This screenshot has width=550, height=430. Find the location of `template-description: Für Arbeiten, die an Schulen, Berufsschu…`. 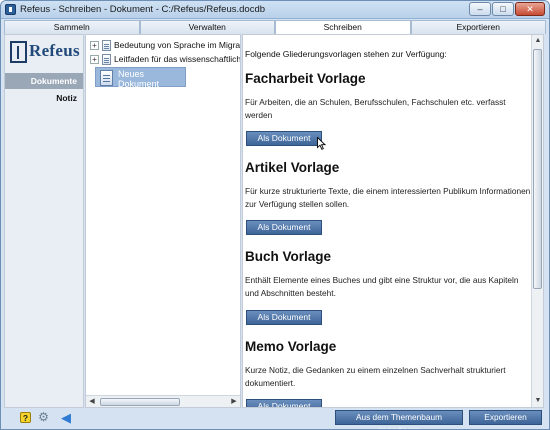

template-description: Für Arbeiten, die an Schulen, Berufsschu… is located at coordinates (375, 108).